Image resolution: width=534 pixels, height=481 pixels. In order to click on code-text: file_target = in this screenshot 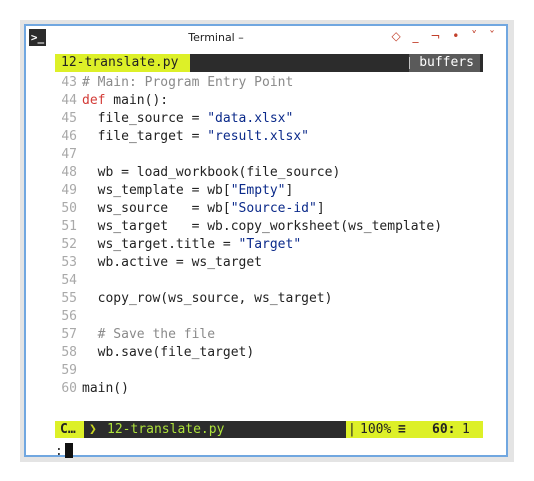, I will do `click(145, 136)`.